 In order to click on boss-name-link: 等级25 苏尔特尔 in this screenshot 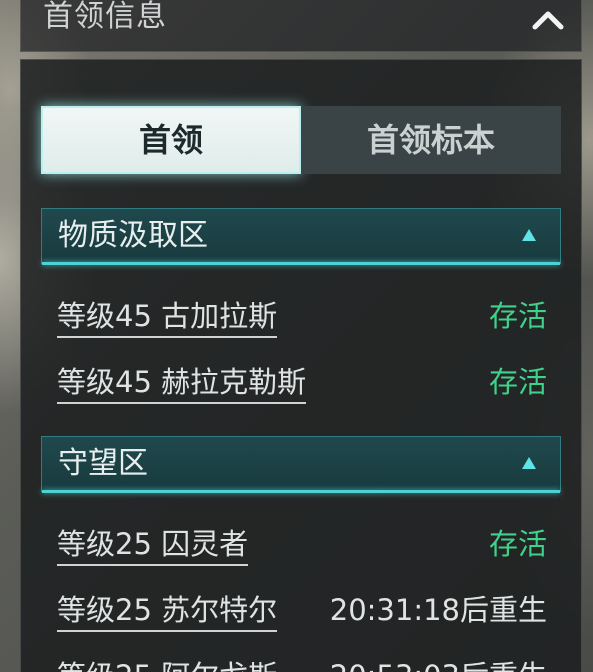, I will do `click(167, 611)`.